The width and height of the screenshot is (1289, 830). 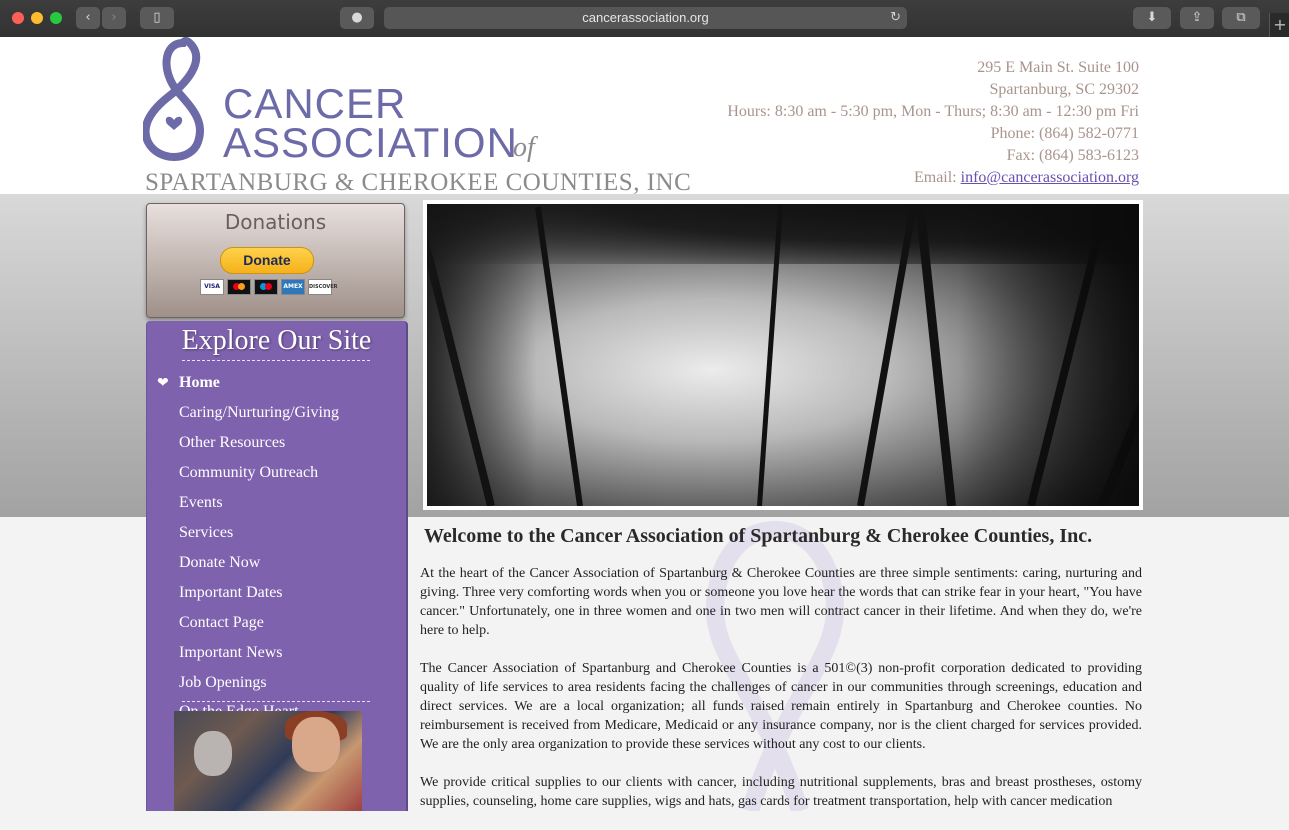 What do you see at coordinates (223, 682) in the screenshot?
I see `nav-item-label: Job Openings` at bounding box center [223, 682].